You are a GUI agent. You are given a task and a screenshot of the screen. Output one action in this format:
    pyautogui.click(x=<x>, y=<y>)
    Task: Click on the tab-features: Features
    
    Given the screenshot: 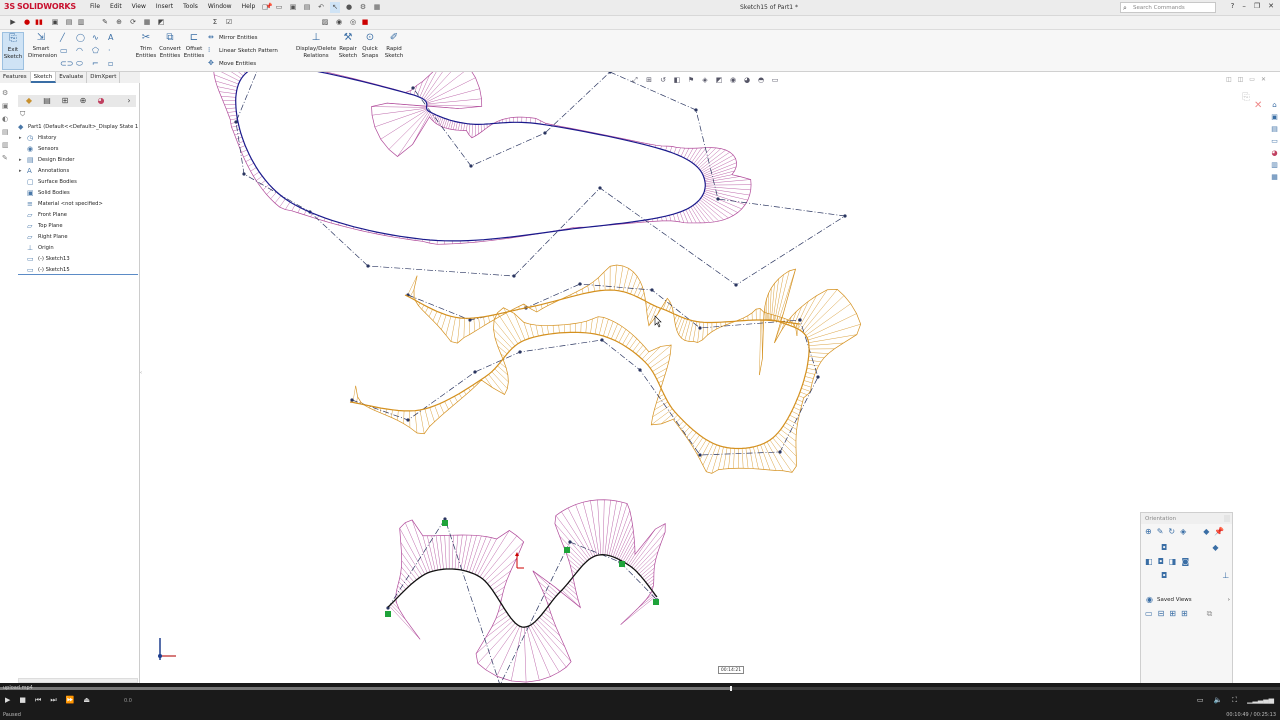 What is the action you would take?
    pyautogui.click(x=15, y=77)
    